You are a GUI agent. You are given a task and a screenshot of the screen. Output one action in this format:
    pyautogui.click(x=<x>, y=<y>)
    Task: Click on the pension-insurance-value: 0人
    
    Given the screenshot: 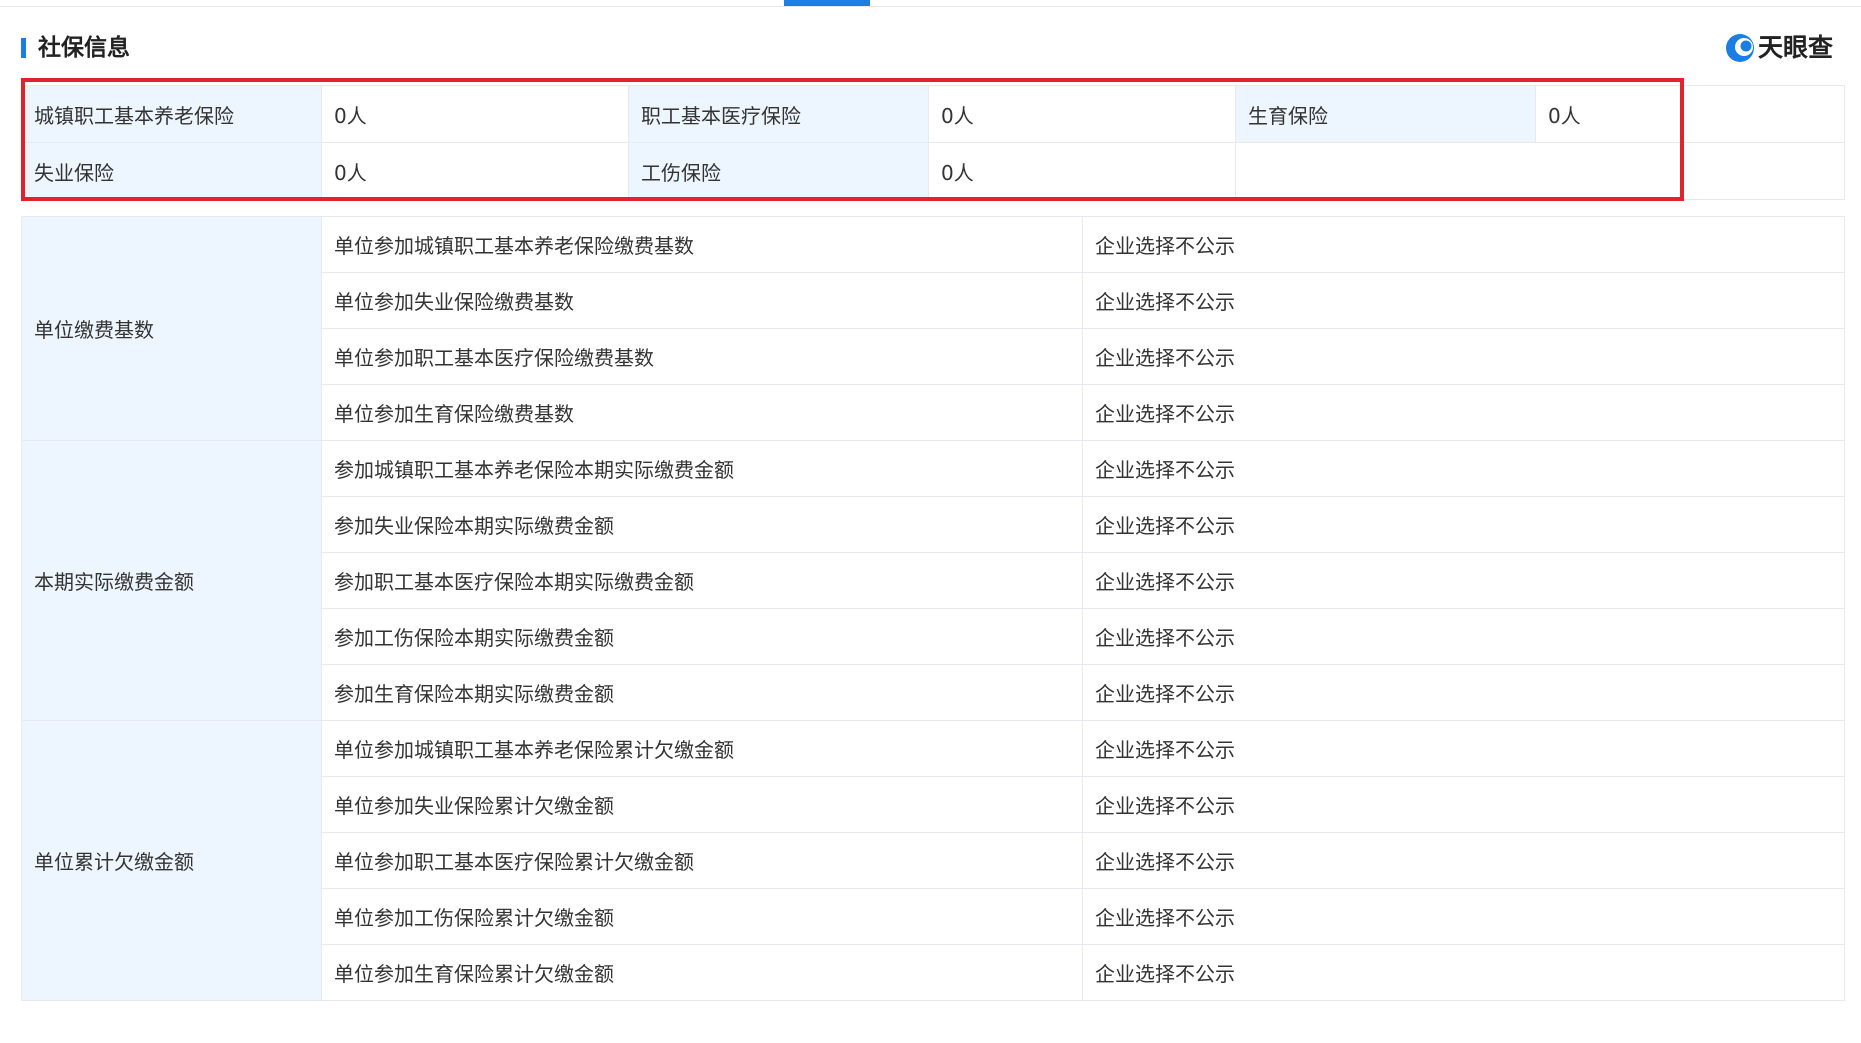 What is the action you would take?
    pyautogui.click(x=475, y=114)
    